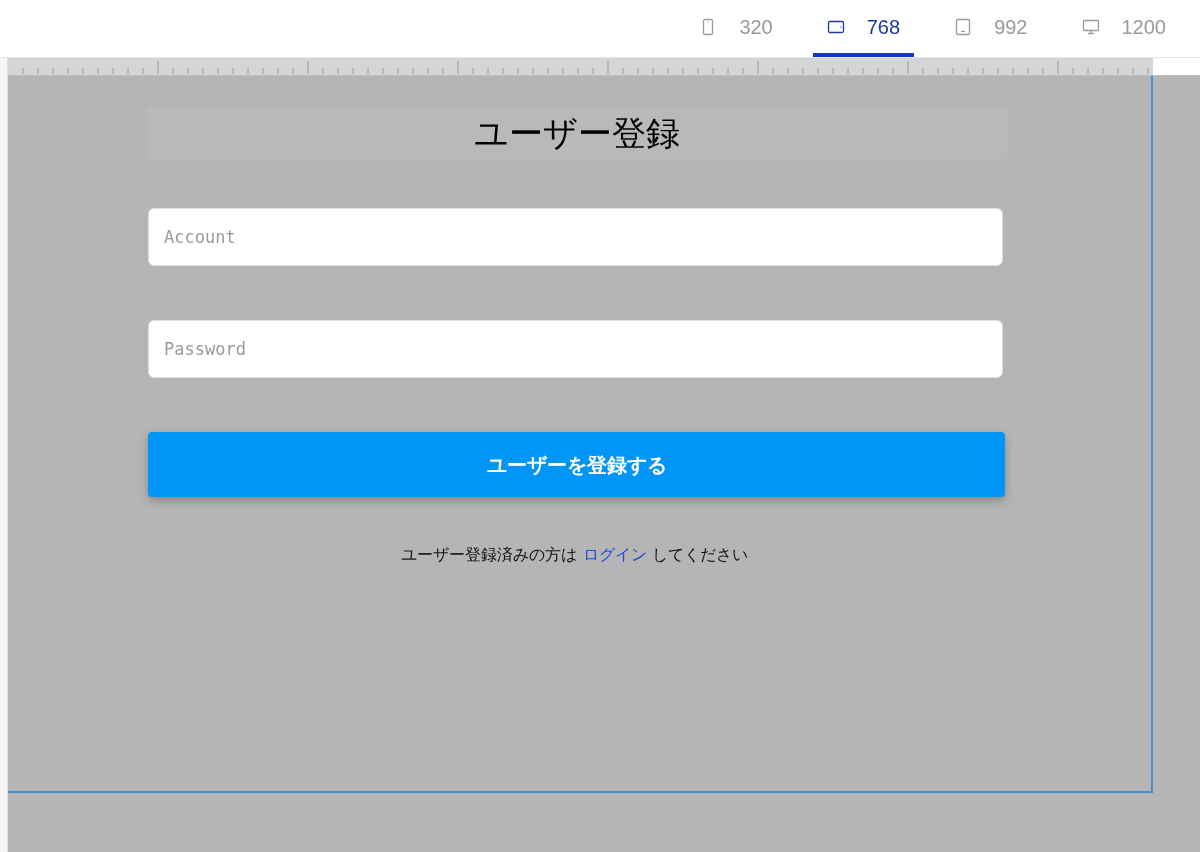 Image resolution: width=1200 pixels, height=852 pixels. Describe the element at coordinates (574, 555) in the screenshot. I see `login-prompt: ユーザー登録済みの方は ログイン してください` at that location.